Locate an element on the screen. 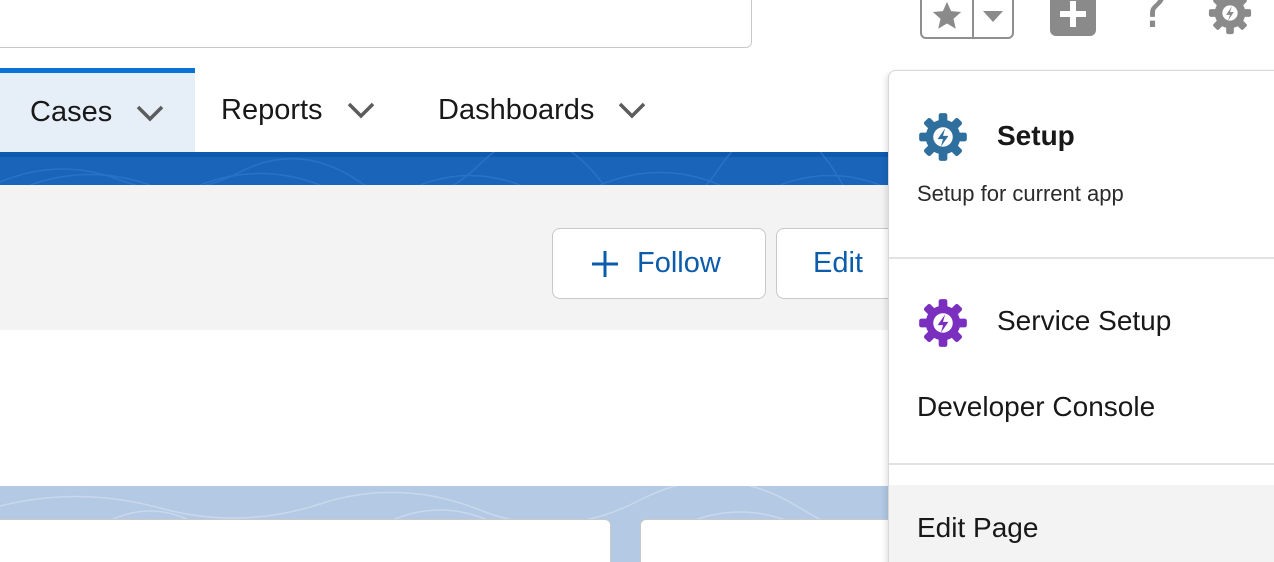 This screenshot has height=562, width=1274. global-actions-button is located at coordinates (1073, 18).